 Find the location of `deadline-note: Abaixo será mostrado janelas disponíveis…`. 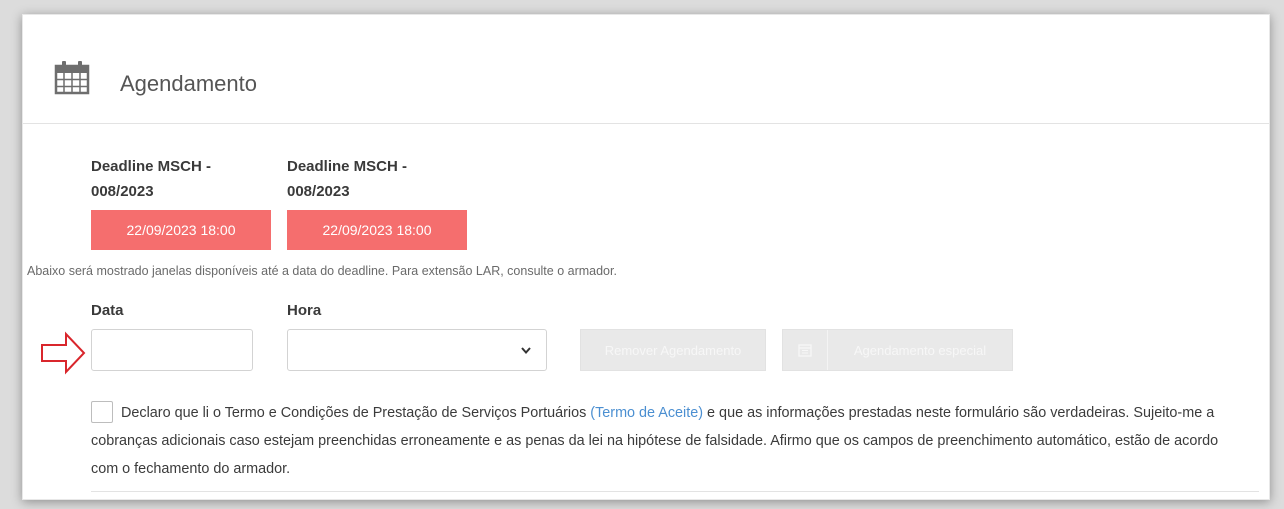

deadline-note: Abaixo será mostrado janelas disponíveis… is located at coordinates (322, 271).